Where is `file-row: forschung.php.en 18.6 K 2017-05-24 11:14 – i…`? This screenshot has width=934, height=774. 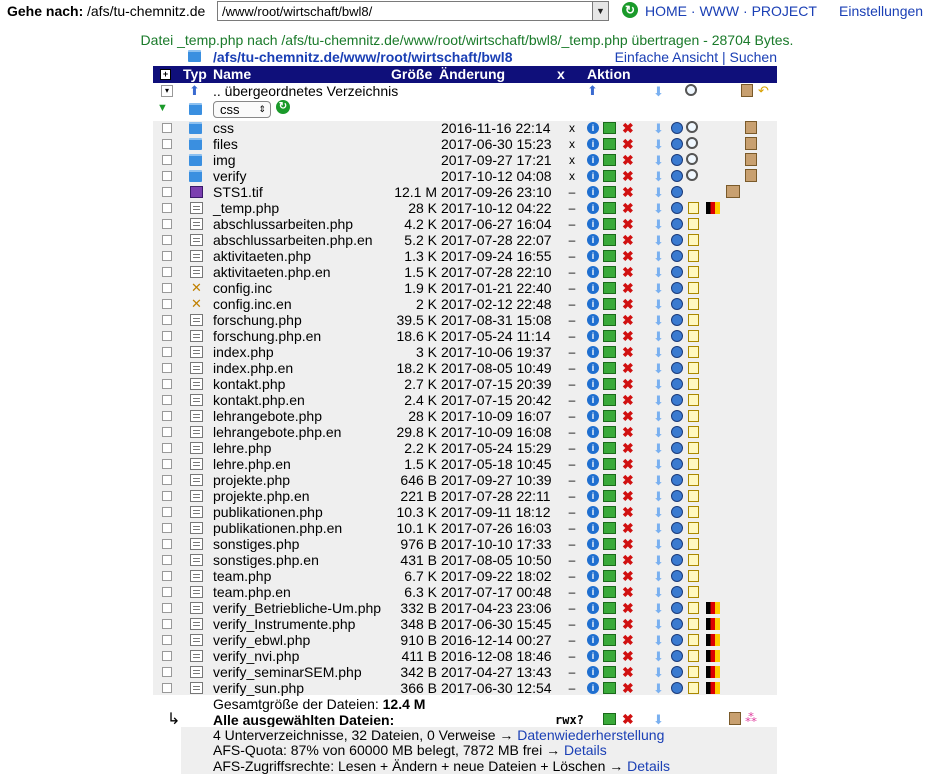 file-row: forschung.php.en 18.6 K 2017-05-24 11:14 – i… is located at coordinates (465, 336).